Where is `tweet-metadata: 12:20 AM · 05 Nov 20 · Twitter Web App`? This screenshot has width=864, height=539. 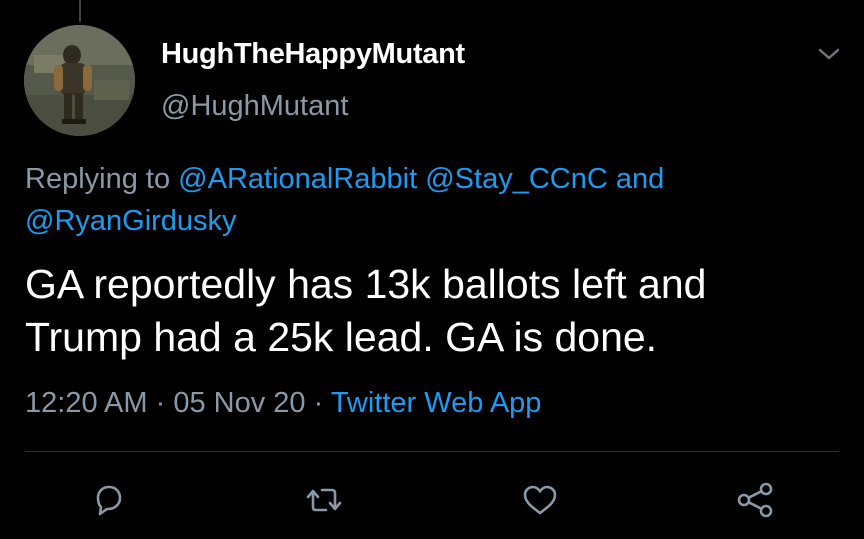 tweet-metadata: 12:20 AM · 05 Nov 20 · Twitter Web App is located at coordinates (283, 403).